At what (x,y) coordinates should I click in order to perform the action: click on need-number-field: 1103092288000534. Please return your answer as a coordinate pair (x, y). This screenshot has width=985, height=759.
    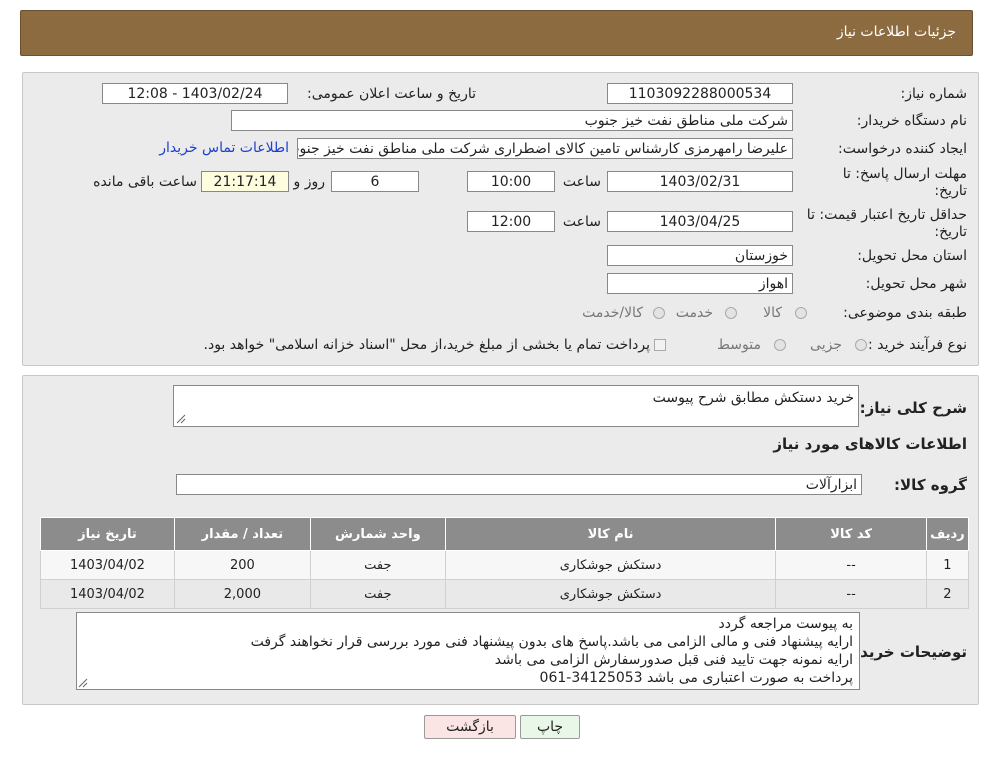
    Looking at the image, I should click on (700, 93).